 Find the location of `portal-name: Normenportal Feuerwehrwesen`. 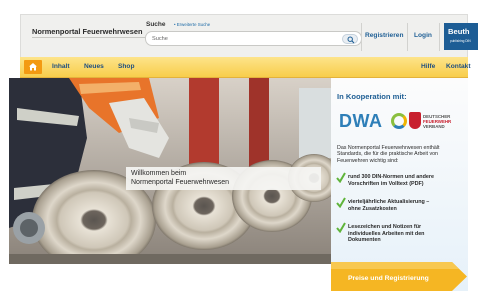

portal-name: Normenportal Feuerwehrwesen is located at coordinates (87, 31).